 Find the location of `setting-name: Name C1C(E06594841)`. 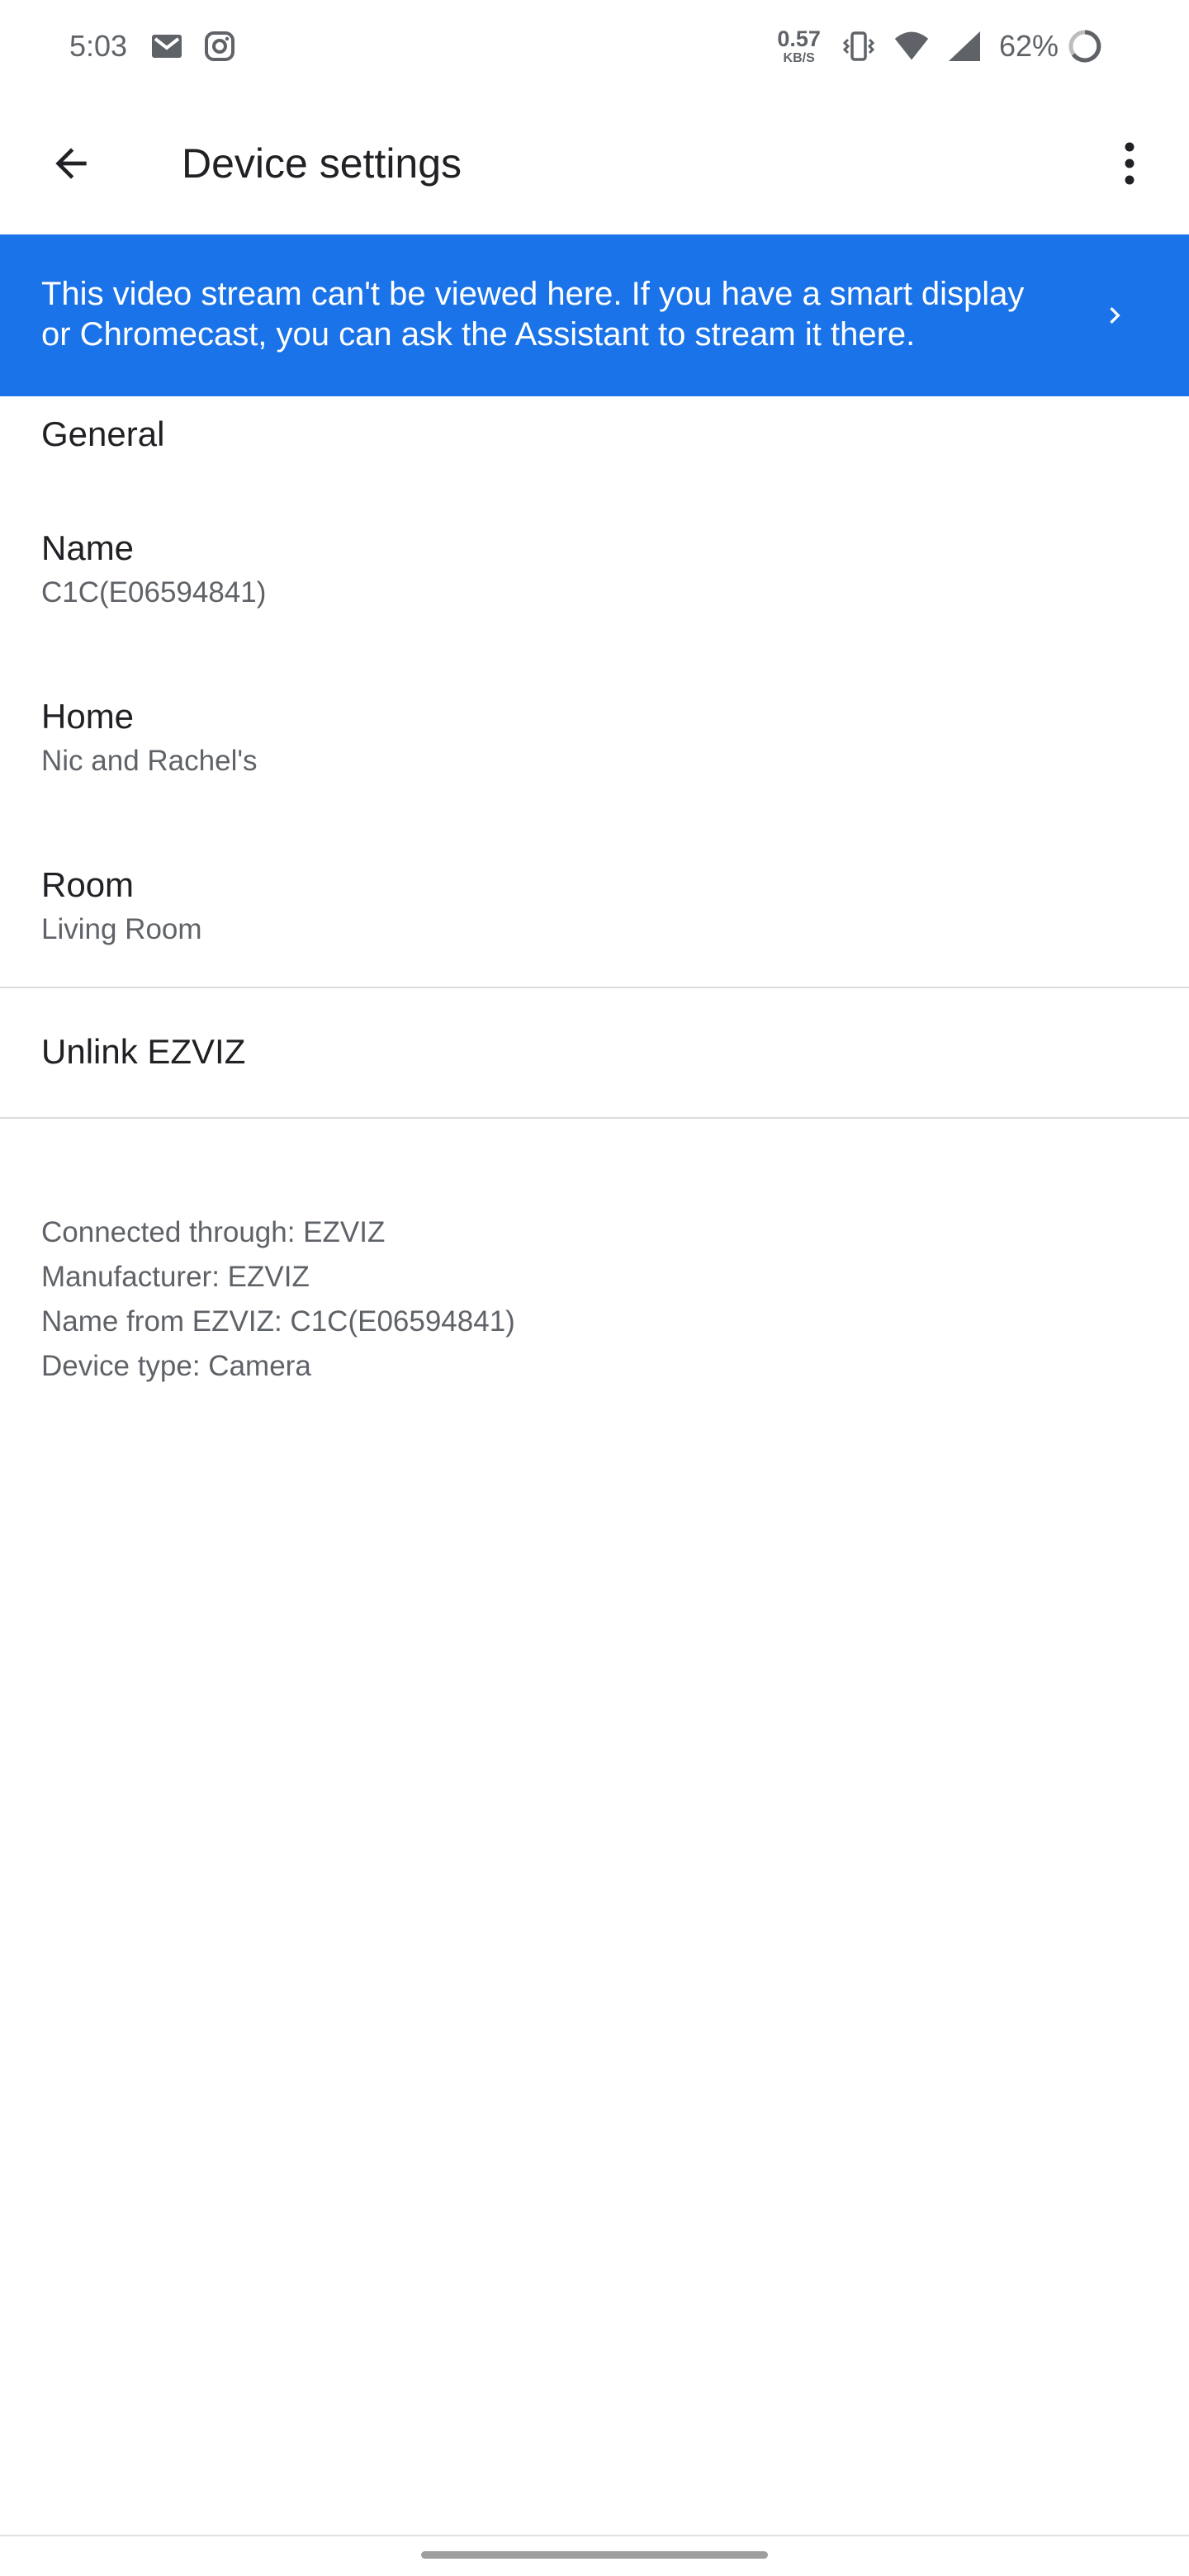

setting-name: Name C1C(E06594841) is located at coordinates (594, 611).